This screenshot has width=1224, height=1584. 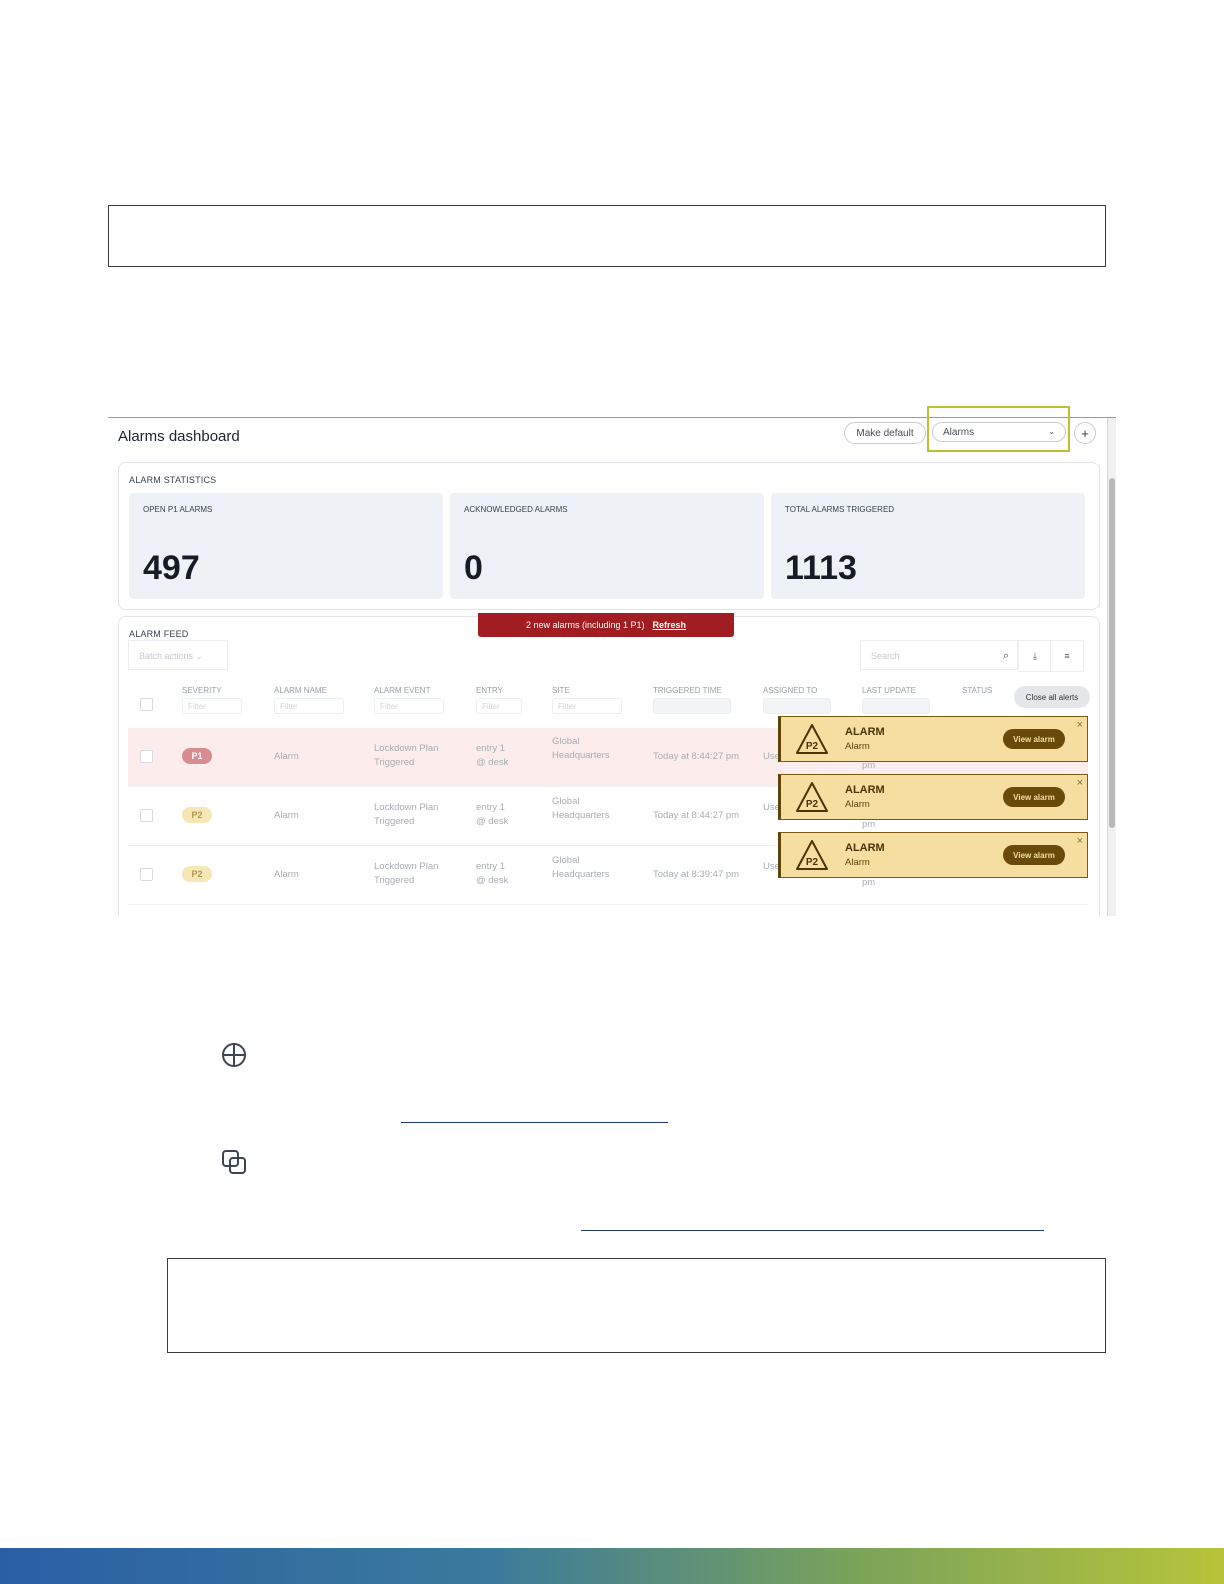 What do you see at coordinates (939, 655) in the screenshot?
I see `search-input: Search ⌕` at bounding box center [939, 655].